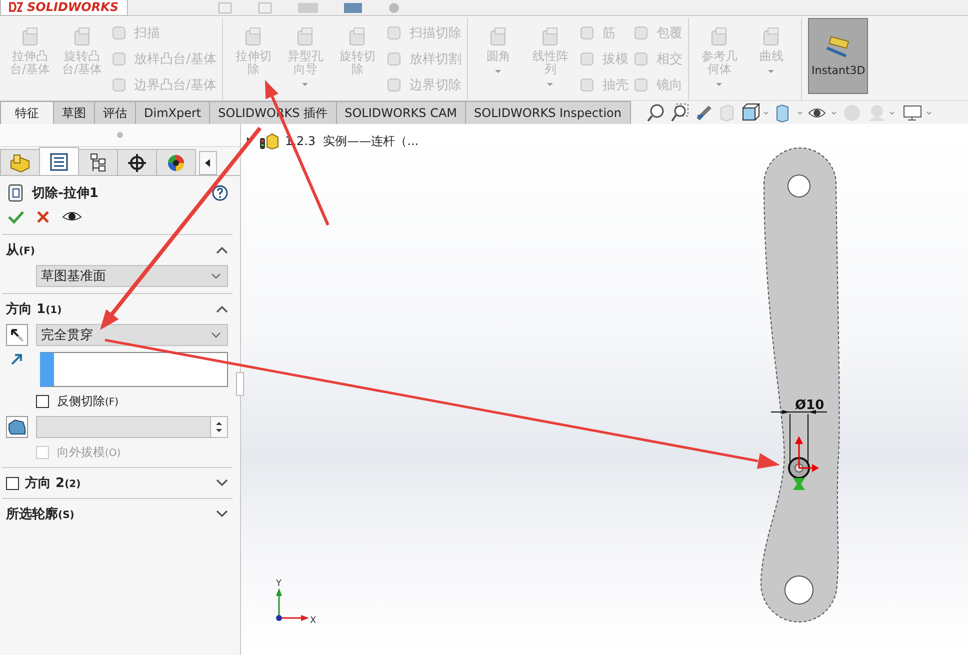 The image size is (968, 655). I want to click on tab: 草图, so click(74, 112).